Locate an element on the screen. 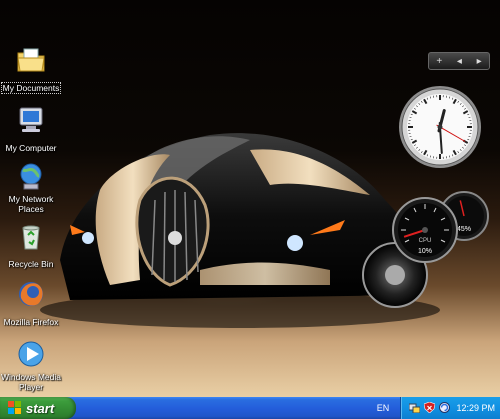  start-button-label: start is located at coordinates (40, 408).